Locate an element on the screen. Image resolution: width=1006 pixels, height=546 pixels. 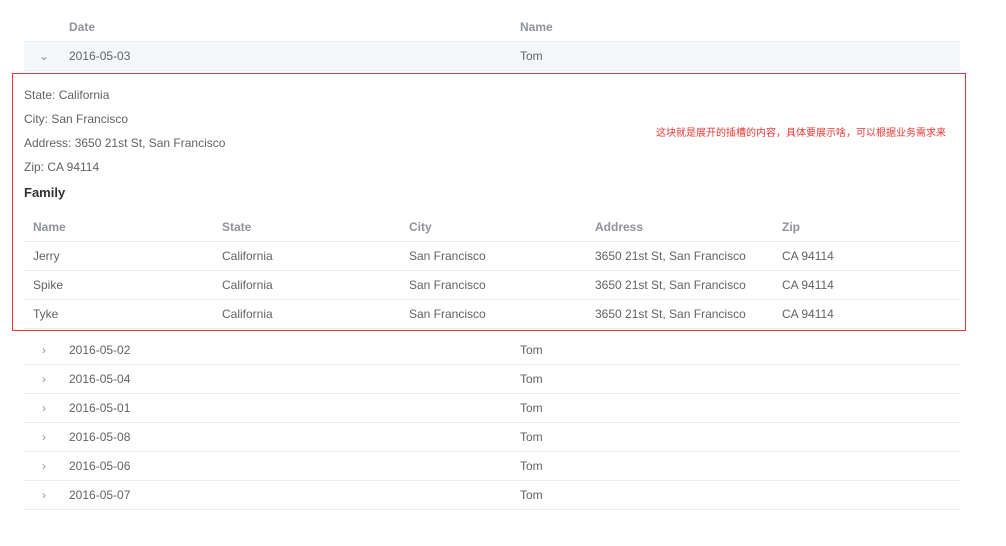
family-header-zip: Zip is located at coordinates (791, 227).